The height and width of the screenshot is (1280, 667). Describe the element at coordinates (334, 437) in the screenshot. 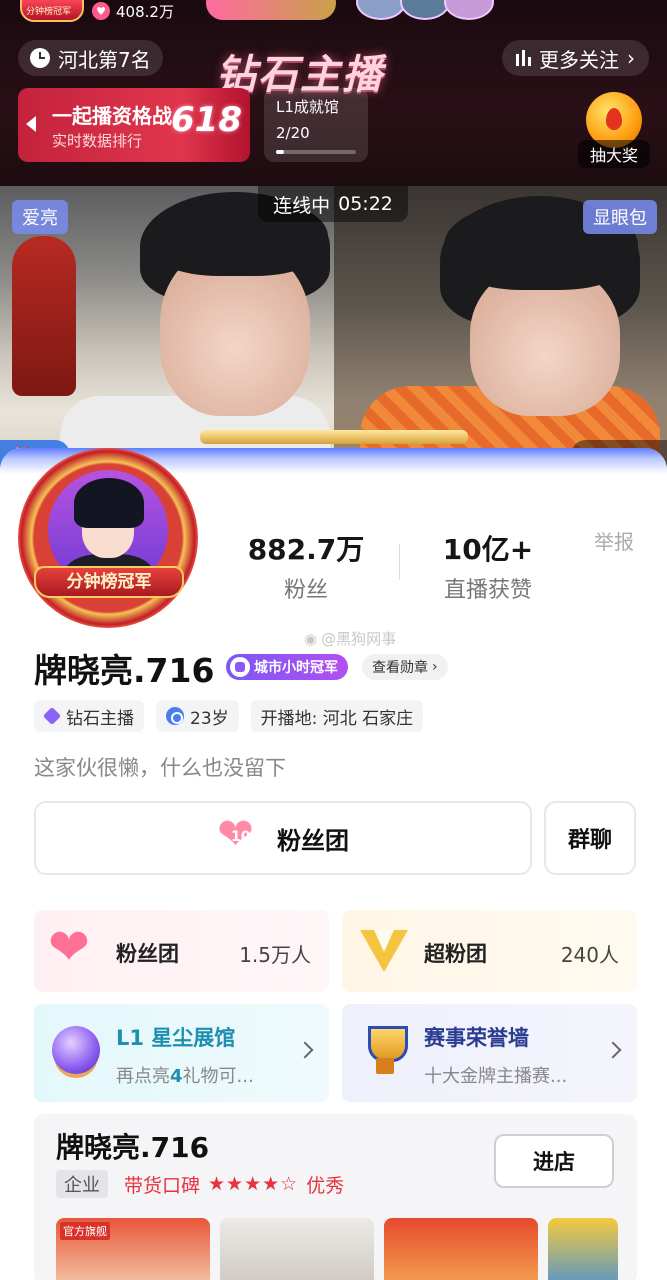

I see `pk-bar-decoration` at that location.